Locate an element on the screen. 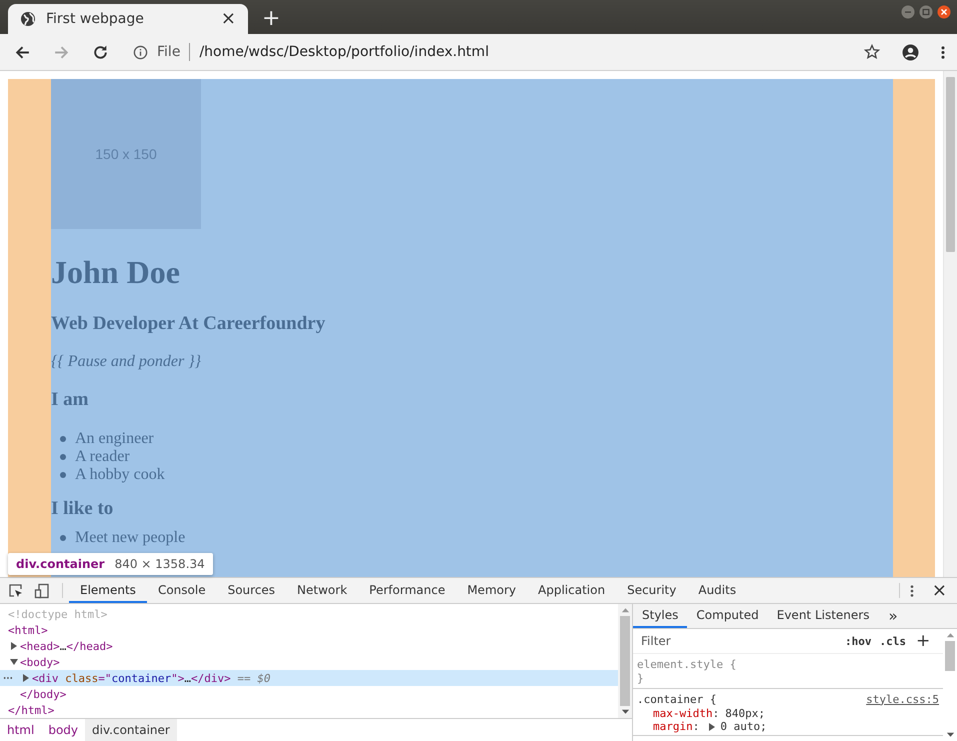 This screenshot has width=957, height=741. devtools-tab: Audits is located at coordinates (717, 590).